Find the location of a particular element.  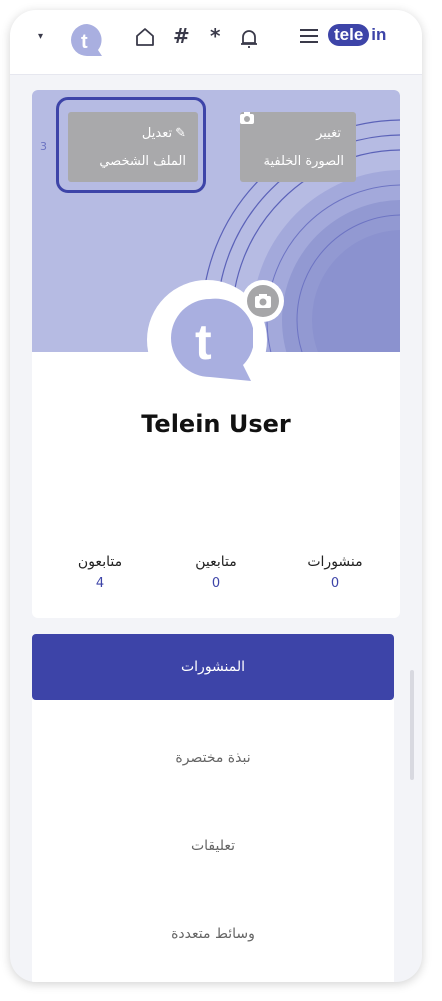

stat-following-label: متابعون is located at coordinates (100, 562).